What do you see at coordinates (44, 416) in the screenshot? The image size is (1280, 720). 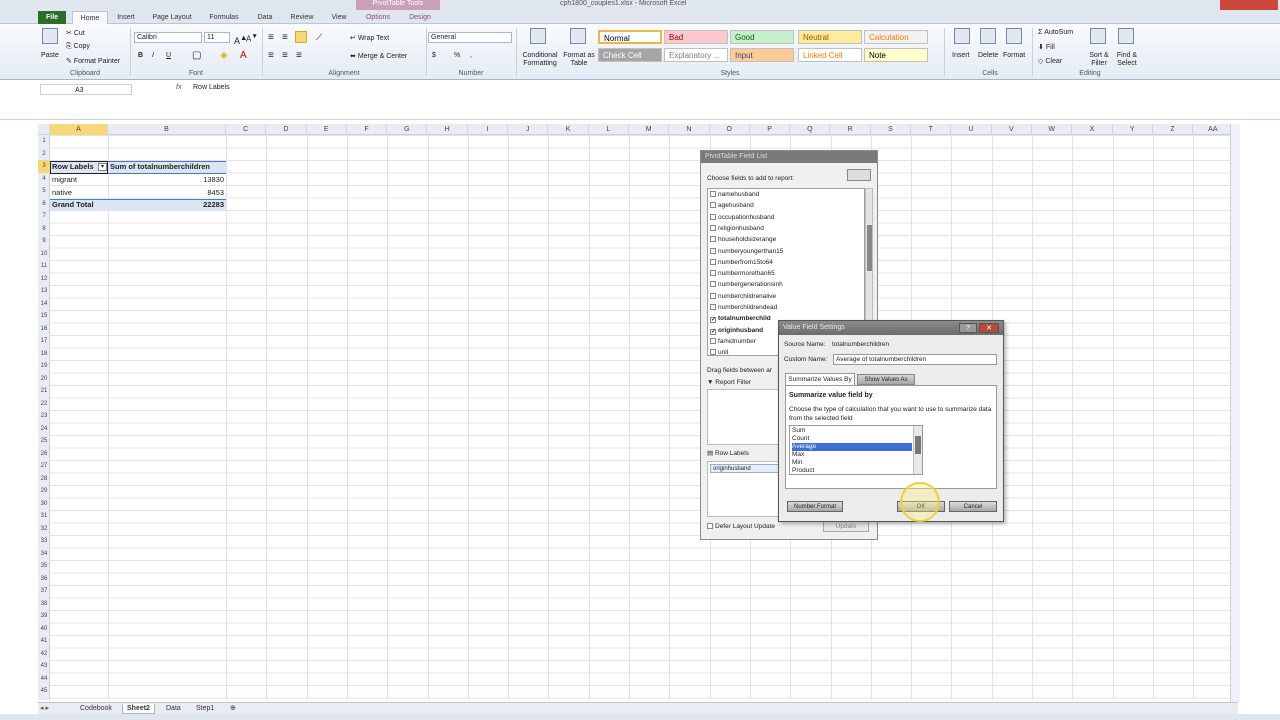 I see `row-header: 23` at bounding box center [44, 416].